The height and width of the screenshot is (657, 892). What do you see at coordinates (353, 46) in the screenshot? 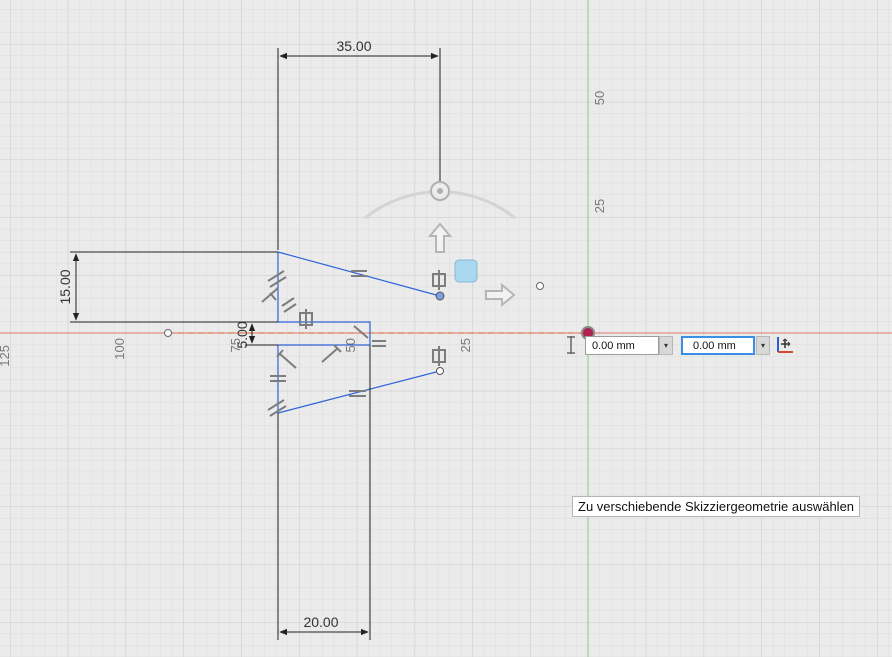
I see `dimension-top-width: 35.00` at bounding box center [353, 46].